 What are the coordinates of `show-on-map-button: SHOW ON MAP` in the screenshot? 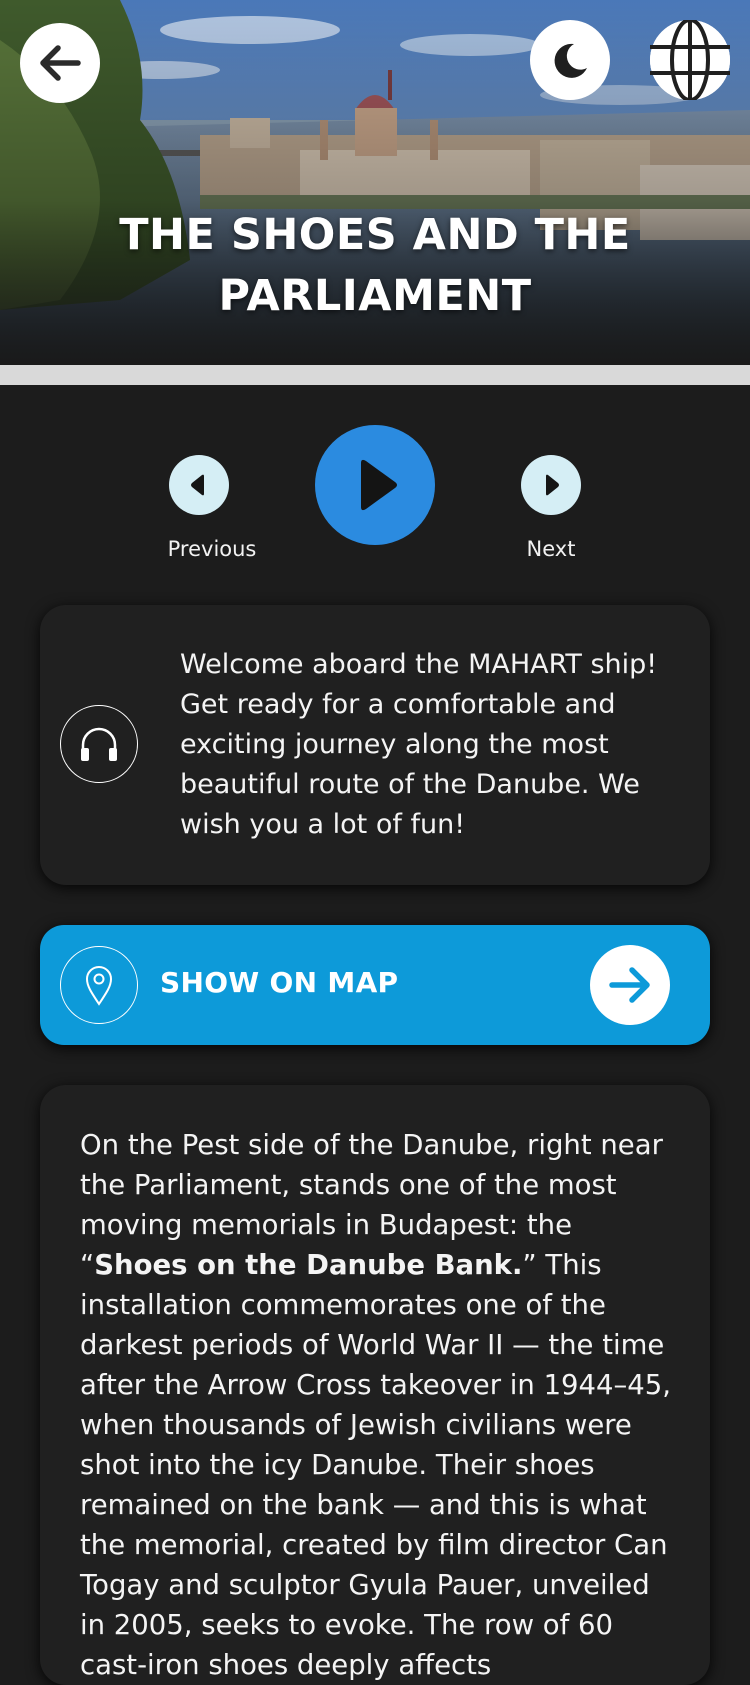 It's located at (375, 985).